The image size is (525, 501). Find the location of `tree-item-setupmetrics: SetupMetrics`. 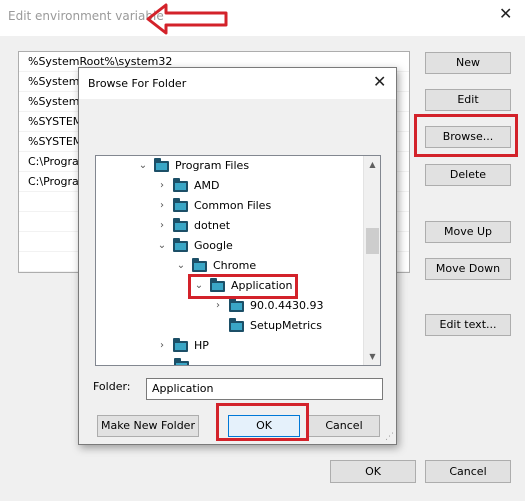

tree-item-setupmetrics: SetupMetrics is located at coordinates (266, 326).